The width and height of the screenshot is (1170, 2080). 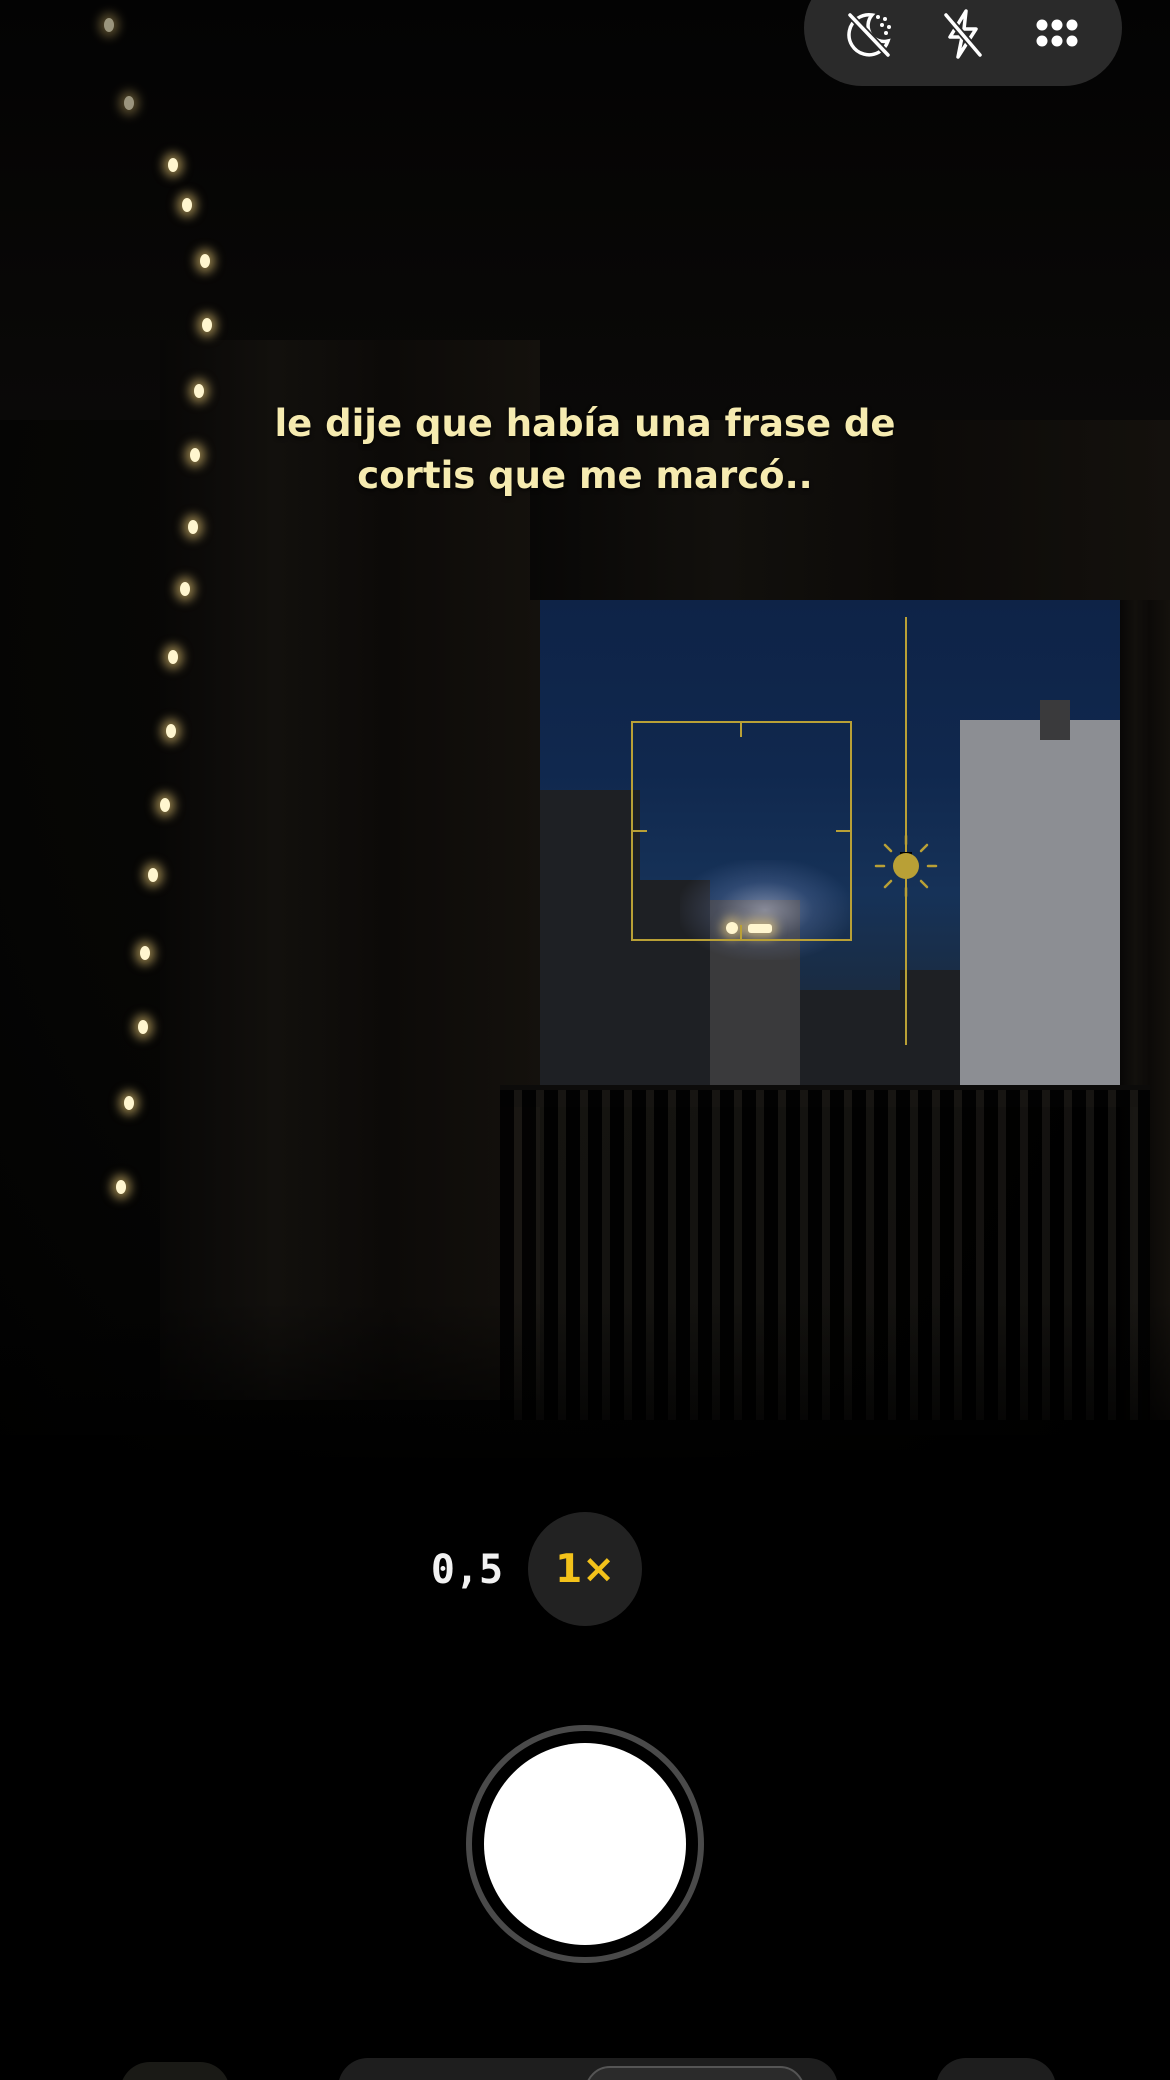 I want to click on zoom-1x-button: 1×, so click(x=585, y=1569).